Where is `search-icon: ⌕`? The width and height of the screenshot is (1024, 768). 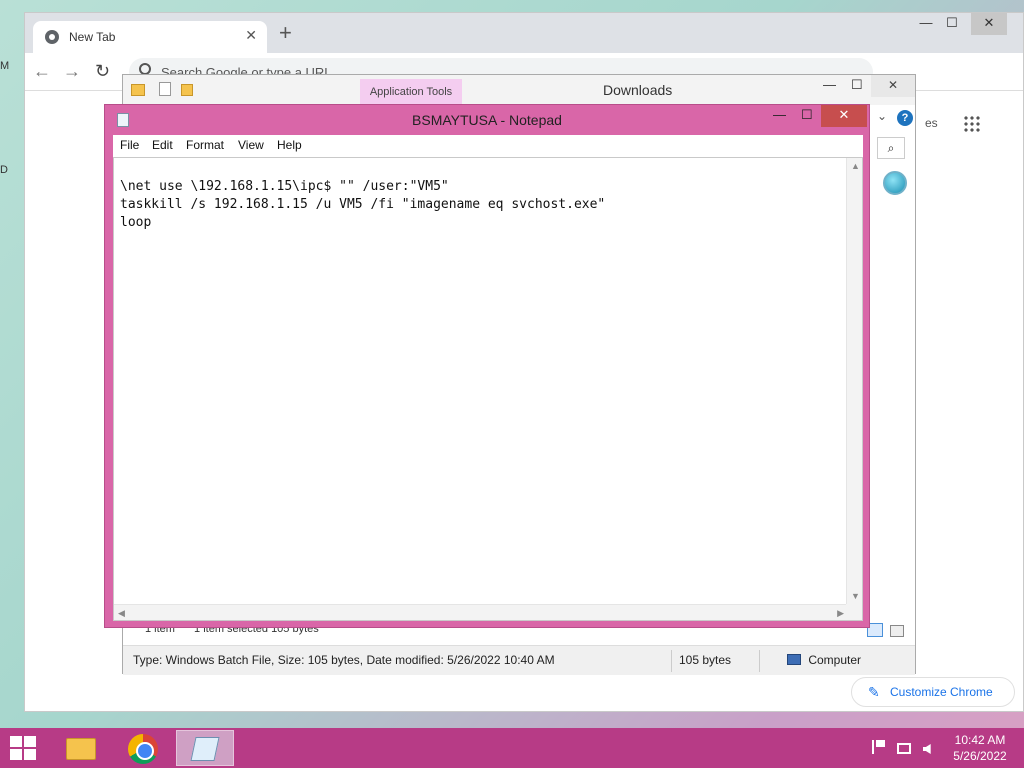
search-icon: ⌕ is located at coordinates (891, 148).